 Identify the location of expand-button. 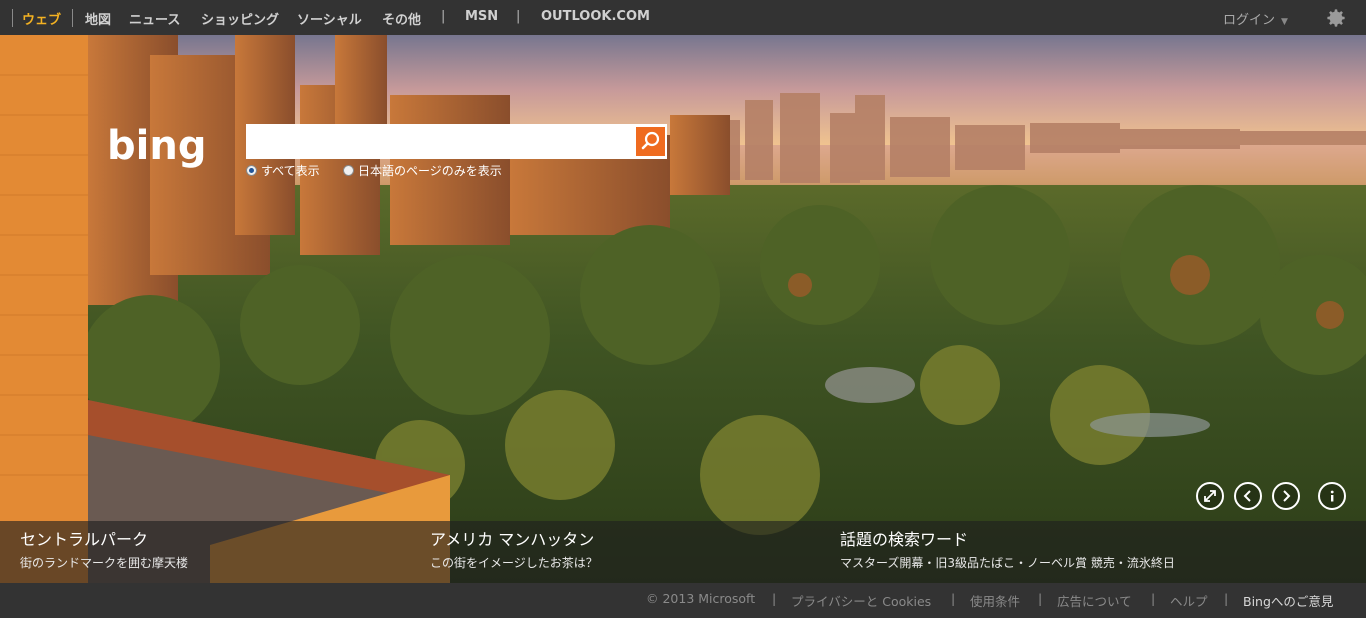
(1210, 496).